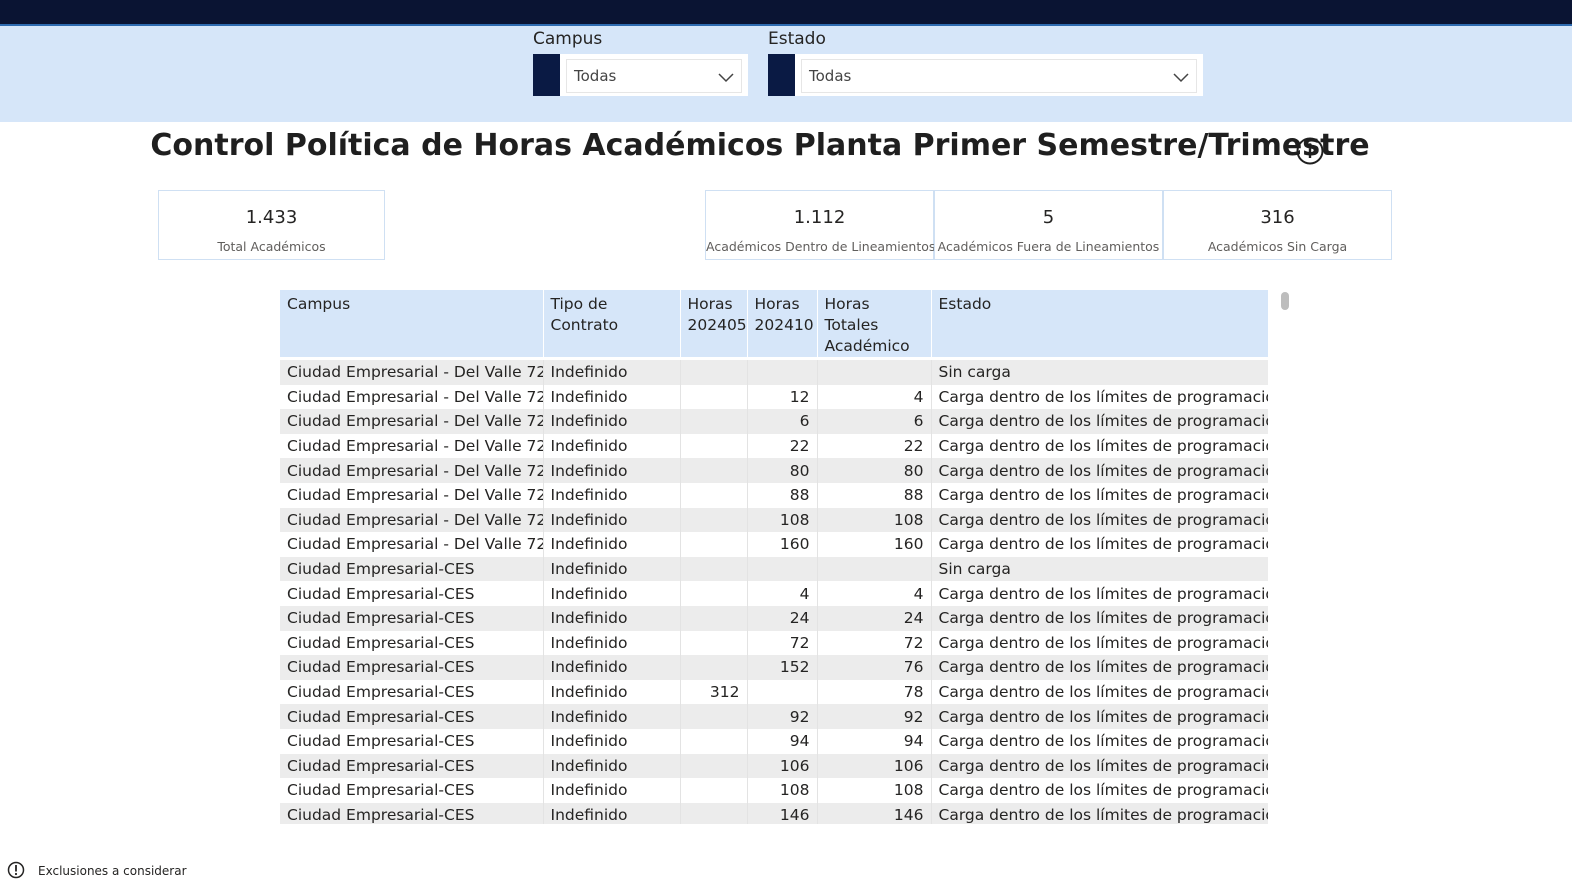  What do you see at coordinates (782, 470) in the screenshot?
I see `cell-horas-202410: 80` at bounding box center [782, 470].